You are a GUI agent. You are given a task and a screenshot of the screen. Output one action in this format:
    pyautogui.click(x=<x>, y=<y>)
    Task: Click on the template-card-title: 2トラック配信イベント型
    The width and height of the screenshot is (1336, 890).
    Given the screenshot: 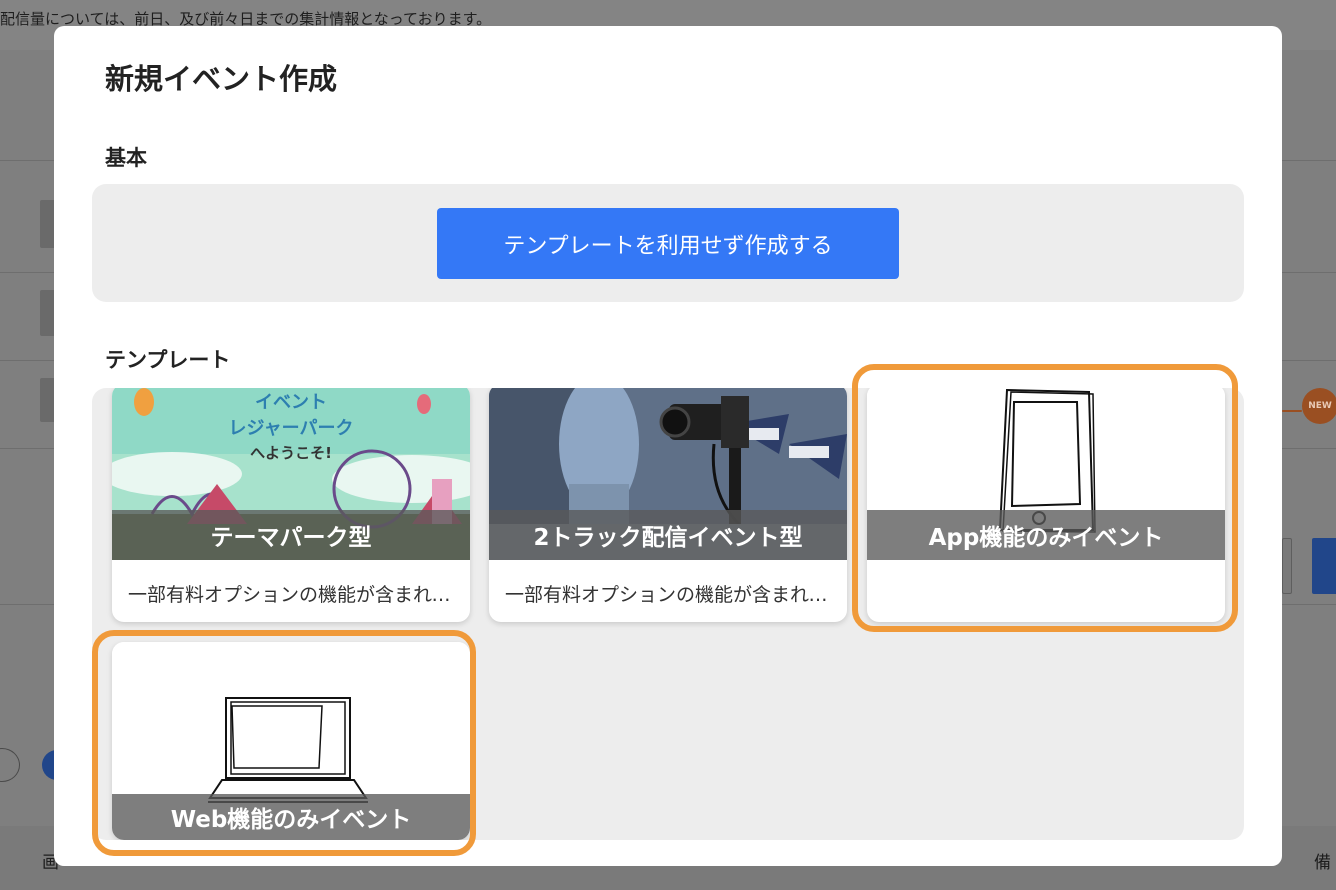 What is the action you would take?
    pyautogui.click(x=668, y=535)
    